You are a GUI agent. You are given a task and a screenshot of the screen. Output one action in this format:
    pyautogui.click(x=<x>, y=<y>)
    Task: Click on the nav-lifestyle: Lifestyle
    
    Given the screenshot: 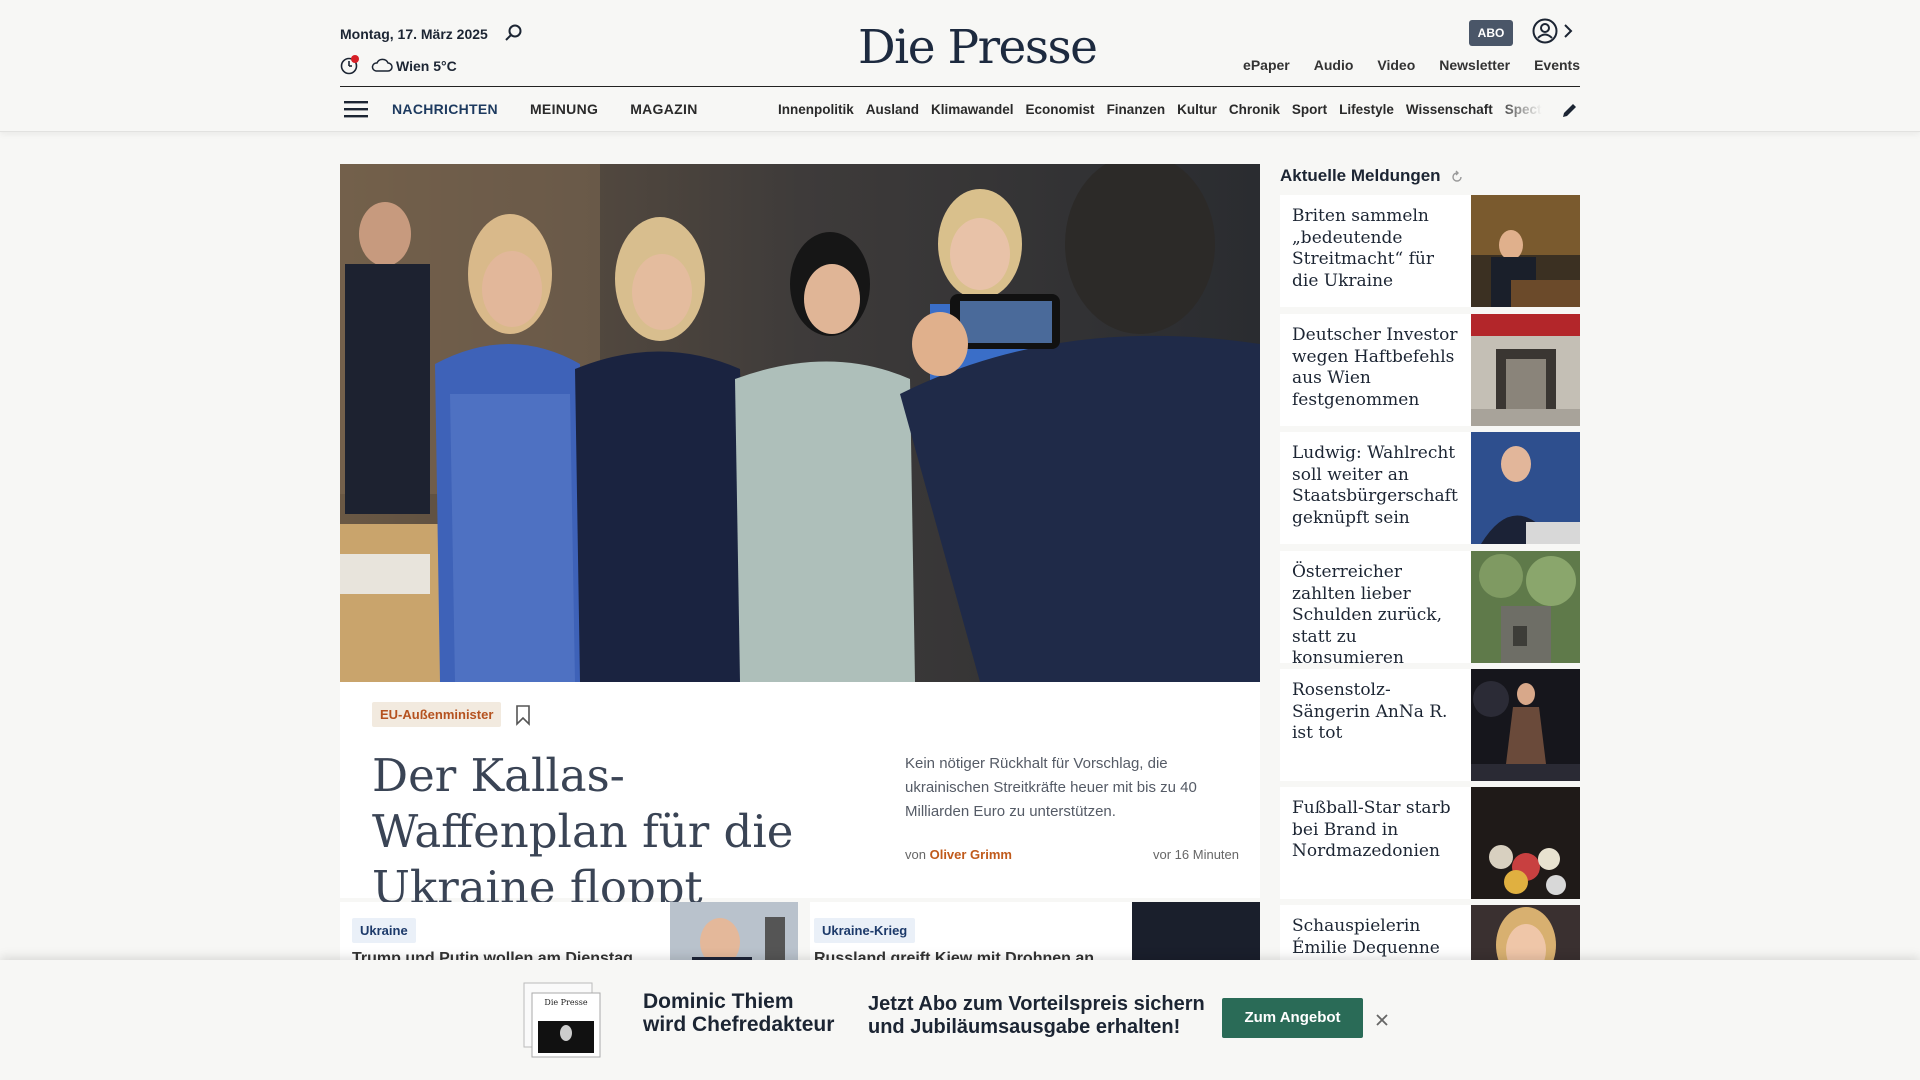 What is the action you would take?
    pyautogui.click(x=1366, y=109)
    